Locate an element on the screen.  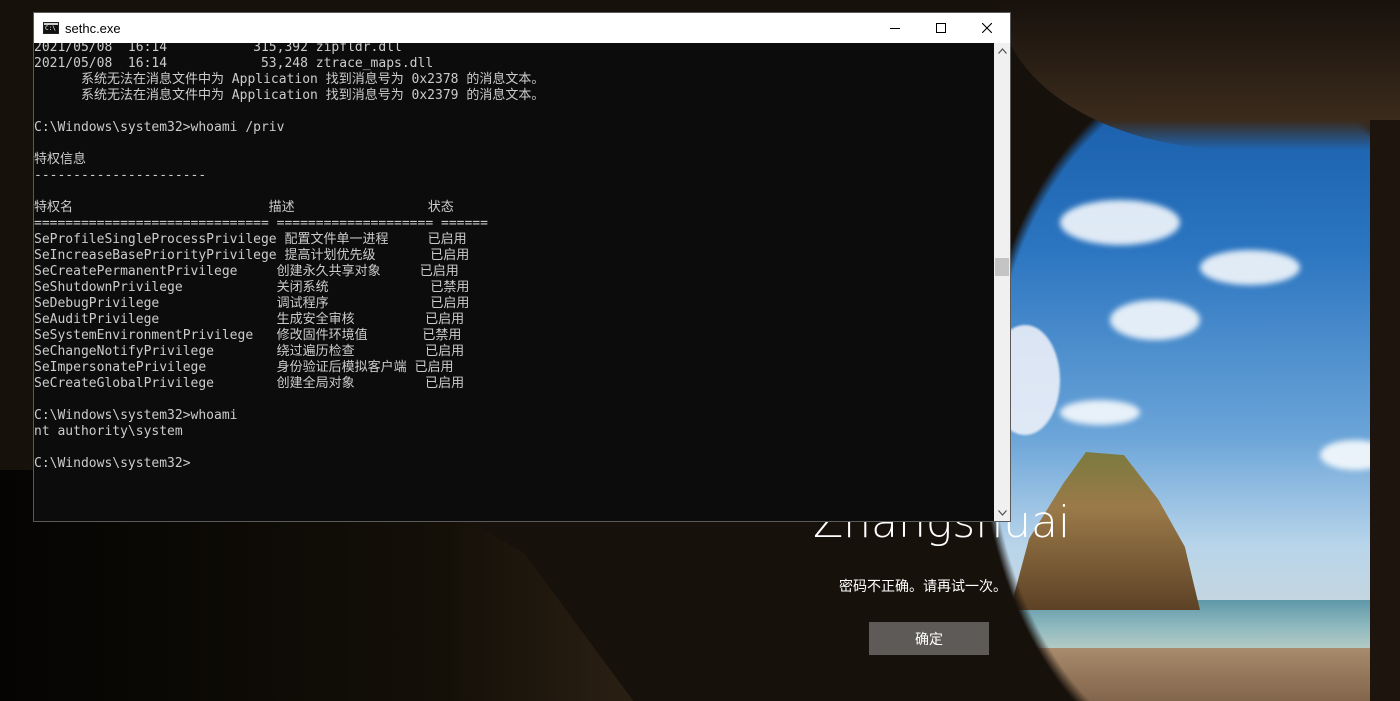
minimize-icon is located at coordinates (895, 28).